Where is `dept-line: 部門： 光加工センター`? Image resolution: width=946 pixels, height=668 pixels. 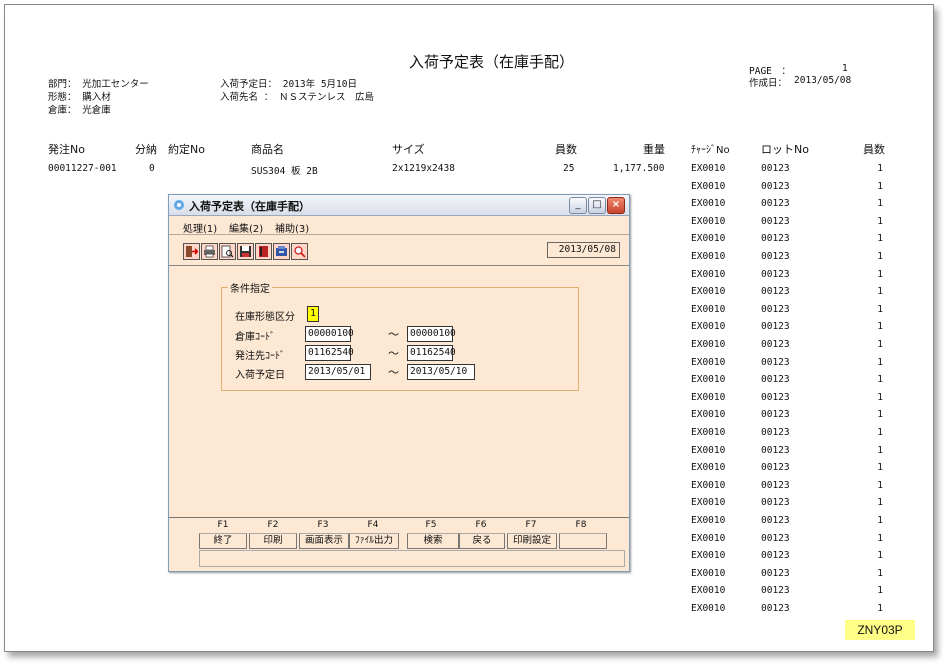 dept-line: 部門： 光加工センター is located at coordinates (98, 84).